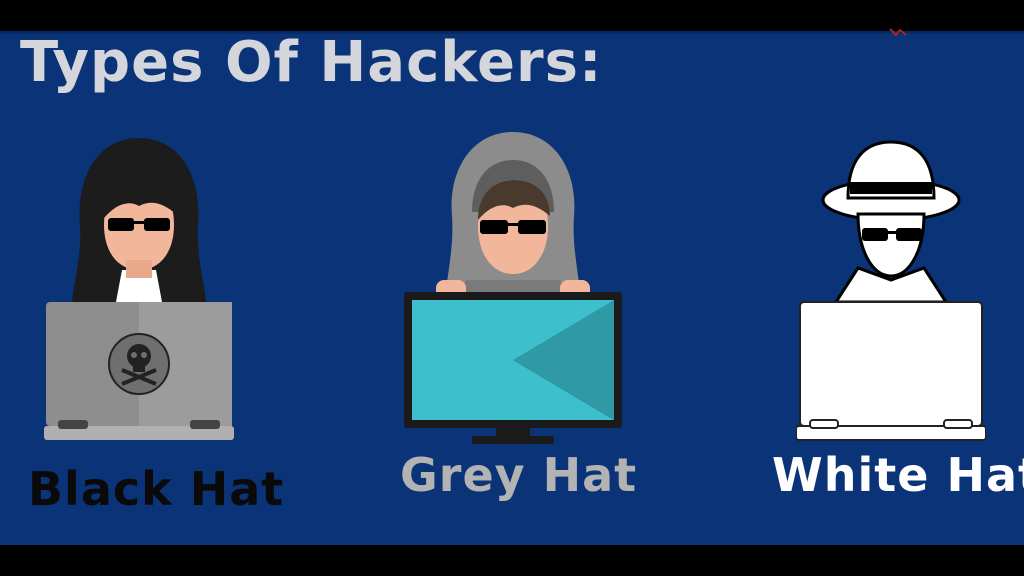 The width and height of the screenshot is (1024, 576). What do you see at coordinates (513, 290) in the screenshot?
I see `grey-hat-hacker-illustration` at bounding box center [513, 290].